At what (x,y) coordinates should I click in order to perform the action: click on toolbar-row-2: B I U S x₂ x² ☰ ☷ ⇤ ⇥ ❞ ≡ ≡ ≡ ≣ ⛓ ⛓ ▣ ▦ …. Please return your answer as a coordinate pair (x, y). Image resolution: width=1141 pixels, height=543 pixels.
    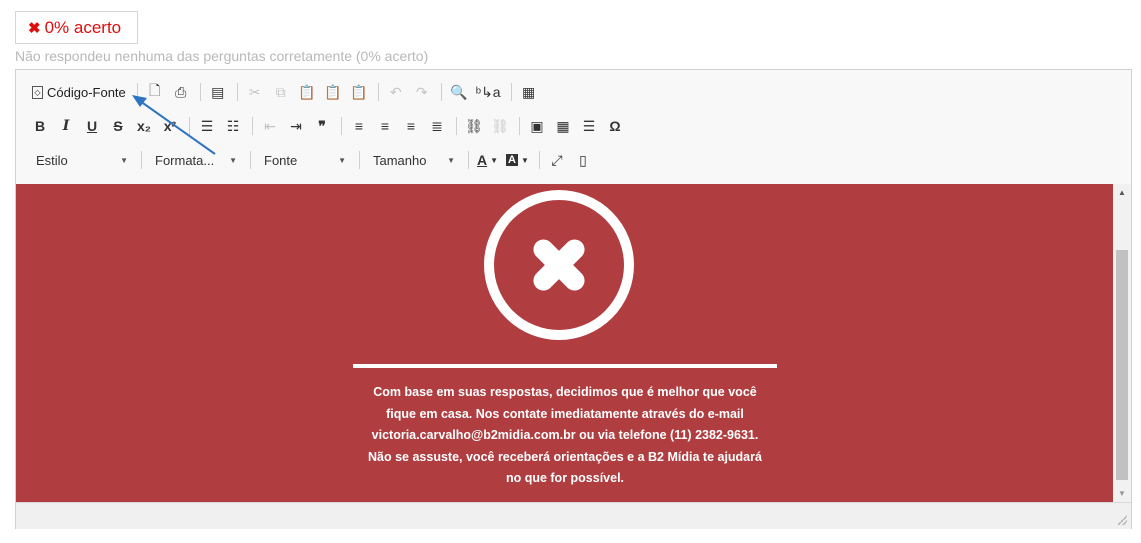
    Looking at the image, I should click on (328, 126).